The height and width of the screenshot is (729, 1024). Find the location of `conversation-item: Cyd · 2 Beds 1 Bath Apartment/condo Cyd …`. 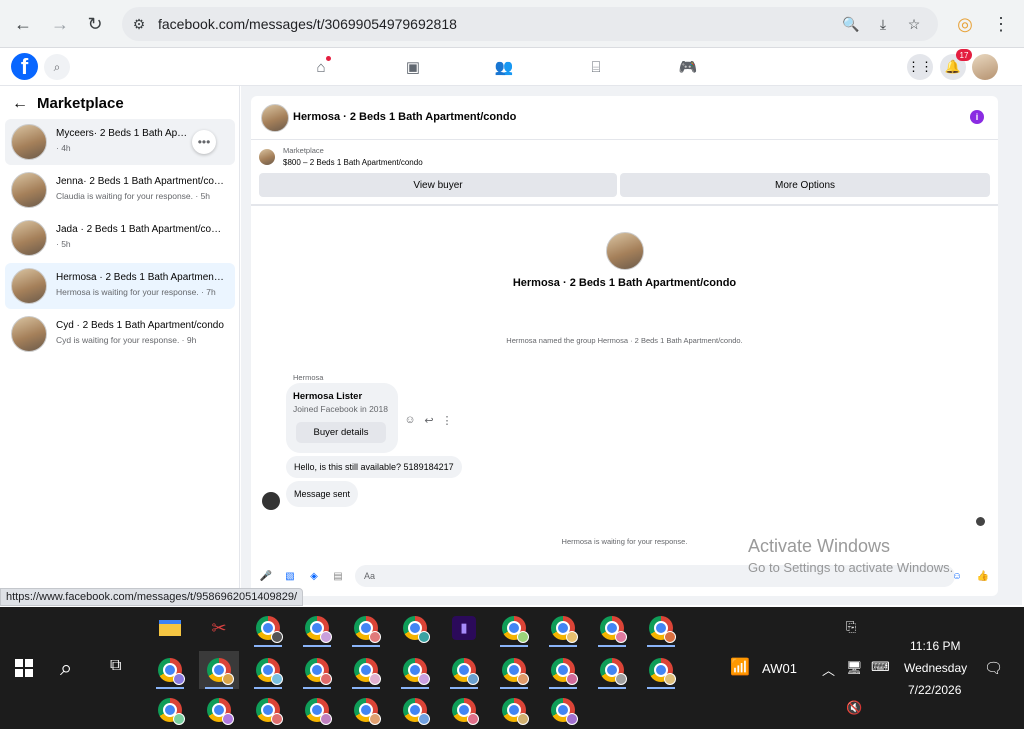

conversation-item: Cyd · 2 Beds 1 Bath Apartment/condo Cyd … is located at coordinates (120, 334).